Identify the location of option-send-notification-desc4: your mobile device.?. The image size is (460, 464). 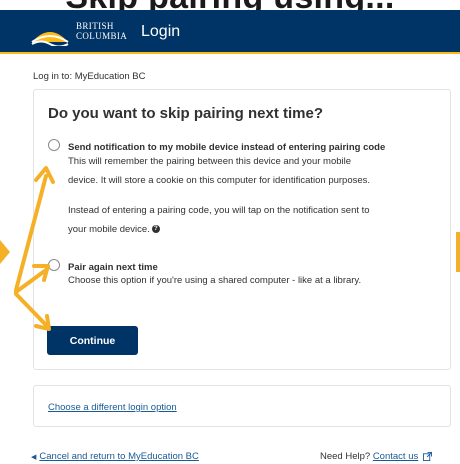
(114, 229).